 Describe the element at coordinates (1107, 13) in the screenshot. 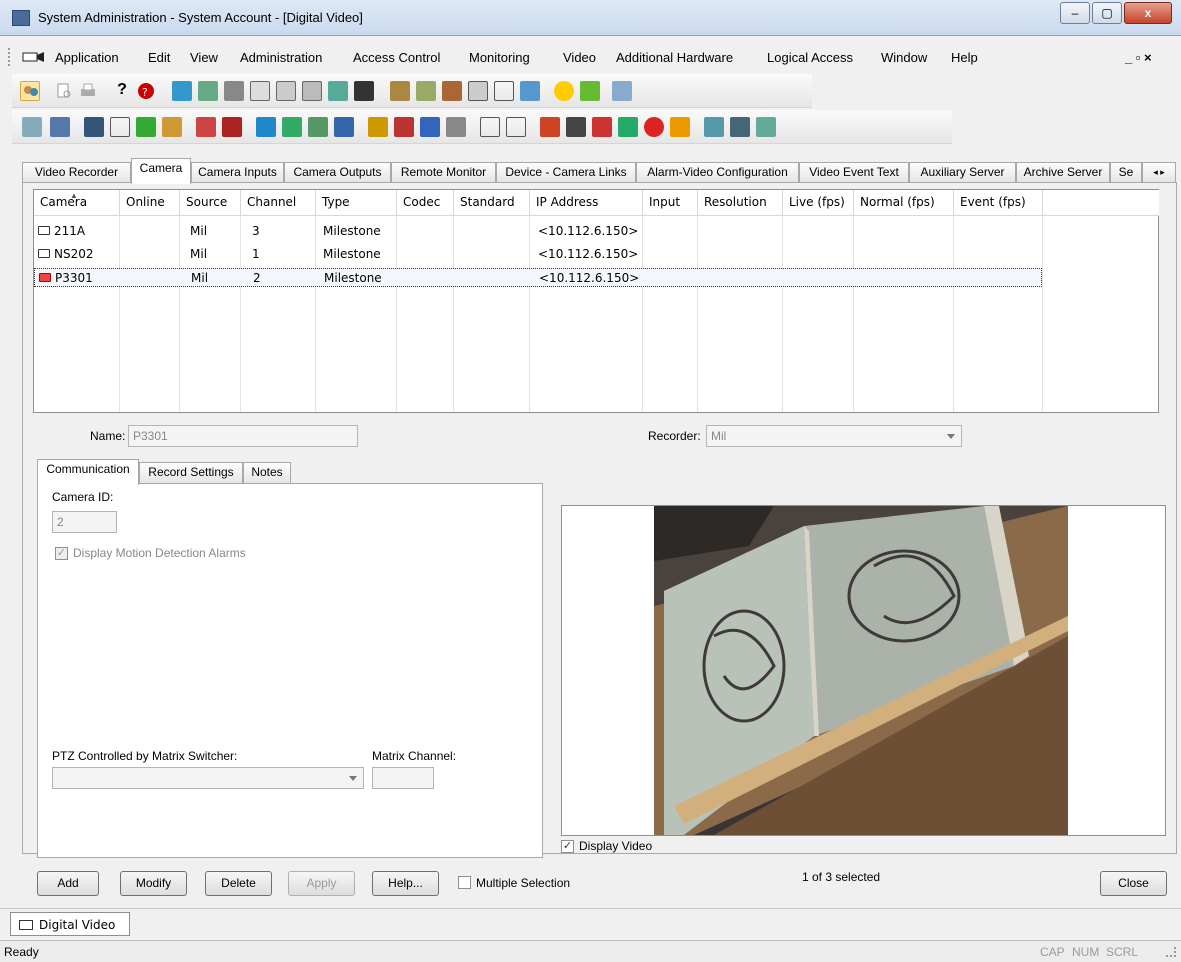

I see `maximize-button: ▢` at that location.